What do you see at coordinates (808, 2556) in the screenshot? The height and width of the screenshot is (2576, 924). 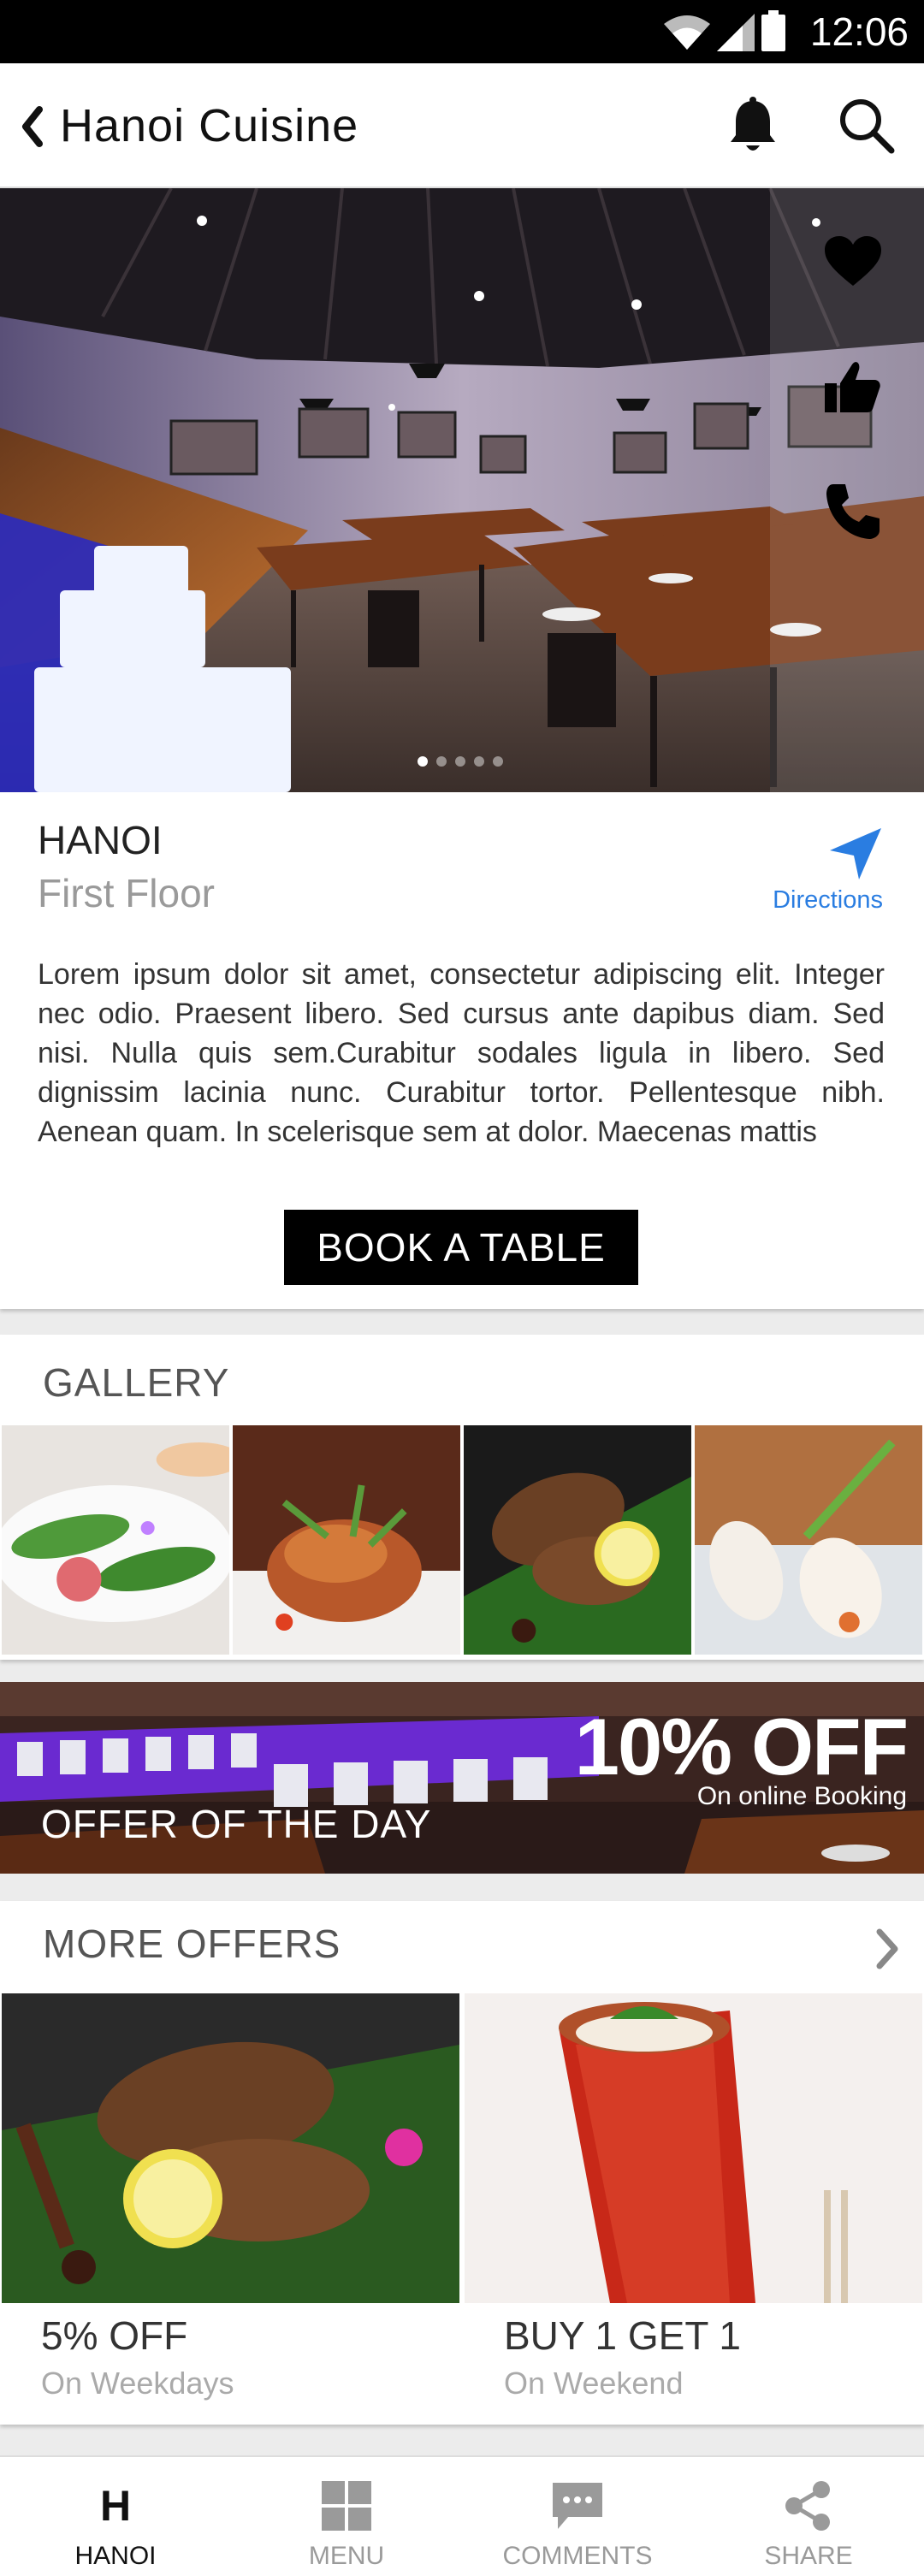 I see `nav-label-share: SHARE` at bounding box center [808, 2556].